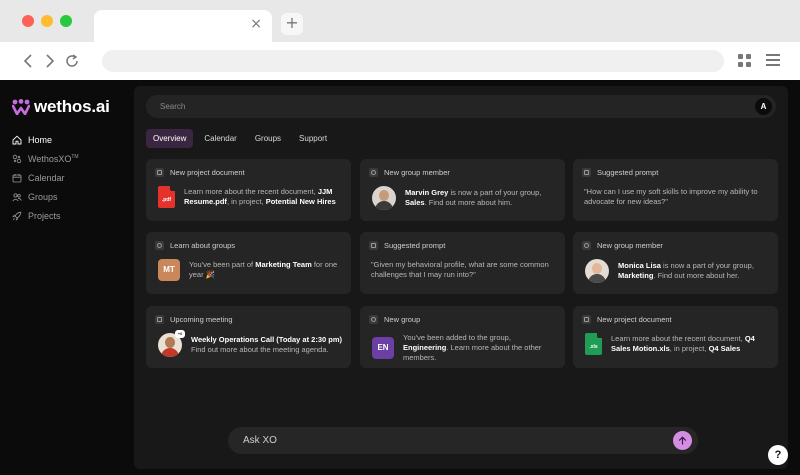 This screenshot has width=800, height=475. What do you see at coordinates (413, 61) in the screenshot?
I see `address-bar` at bounding box center [413, 61].